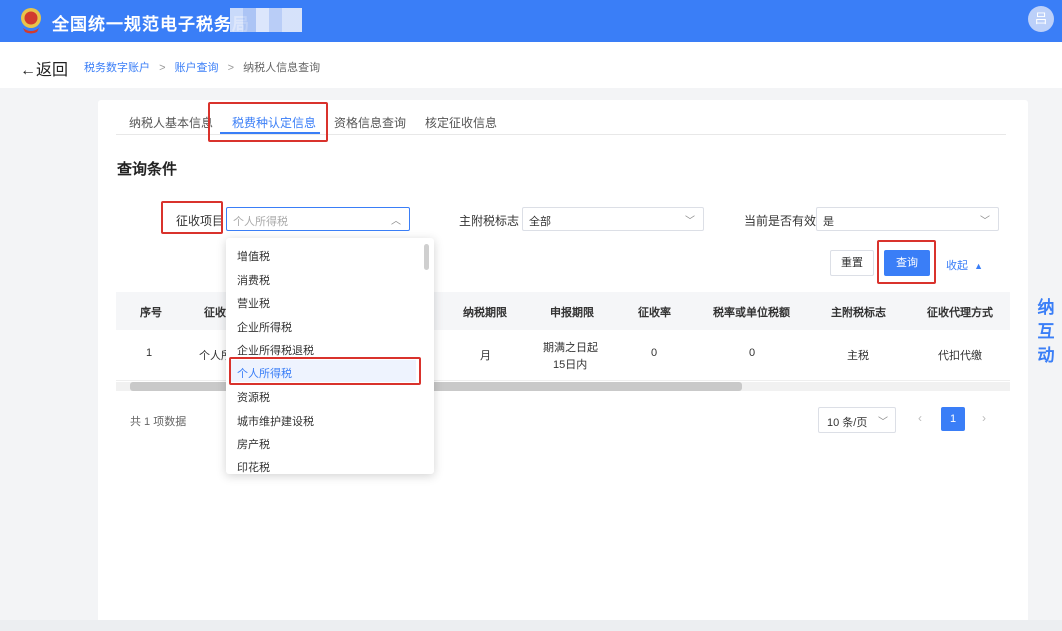 This screenshot has height=631, width=1062. What do you see at coordinates (282, 68) in the screenshot?
I see `breadcrumb-item-current: 纳税人信息查询` at bounding box center [282, 68].